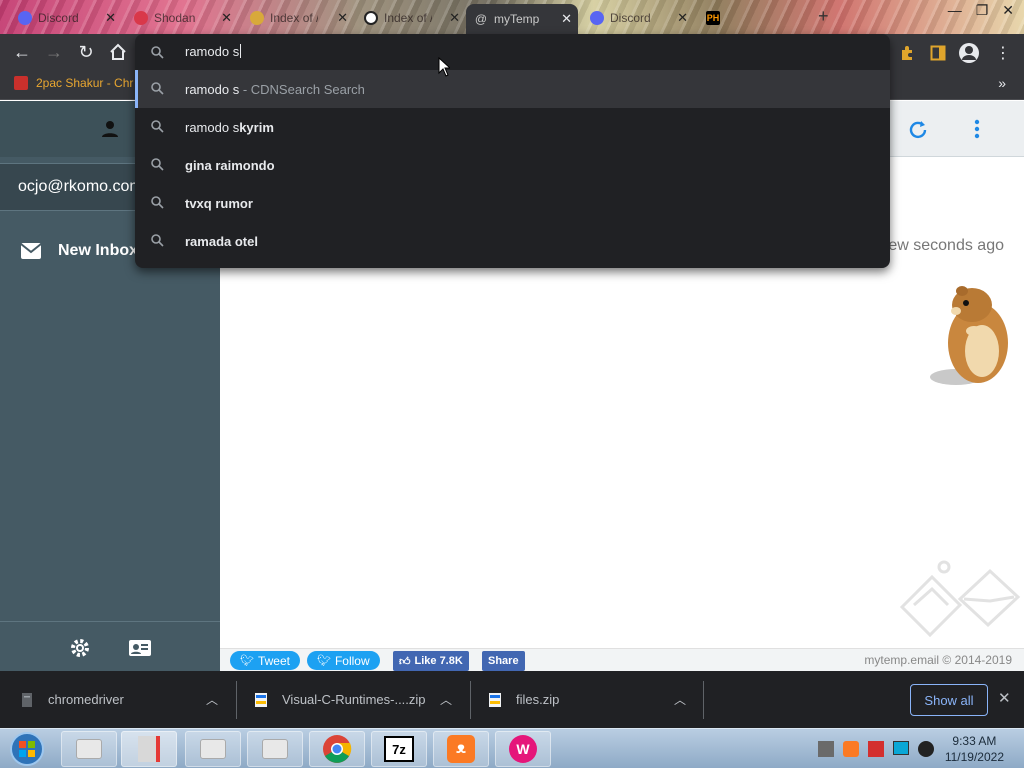  Describe the element at coordinates (512, 241) in the screenshot. I see `suggestion-item: ramada otel` at that location.